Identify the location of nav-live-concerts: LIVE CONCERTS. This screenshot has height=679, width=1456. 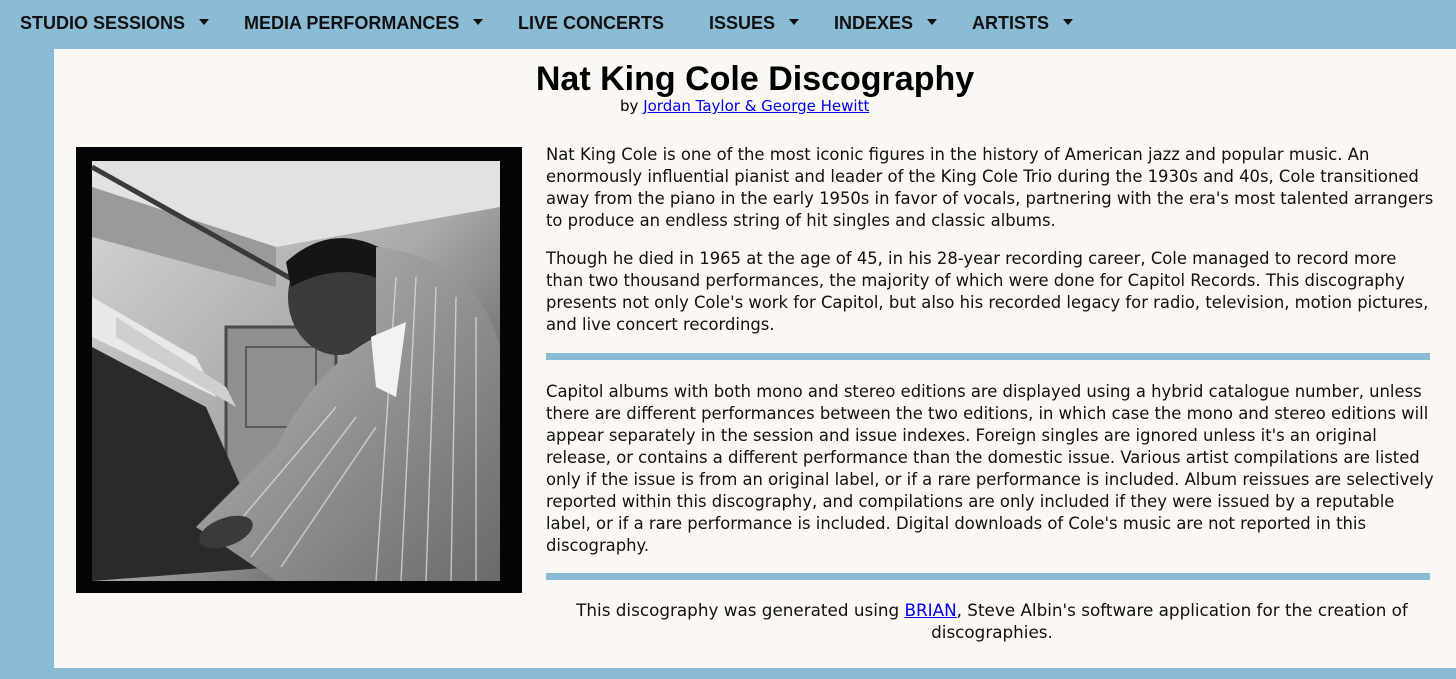
(591, 23).